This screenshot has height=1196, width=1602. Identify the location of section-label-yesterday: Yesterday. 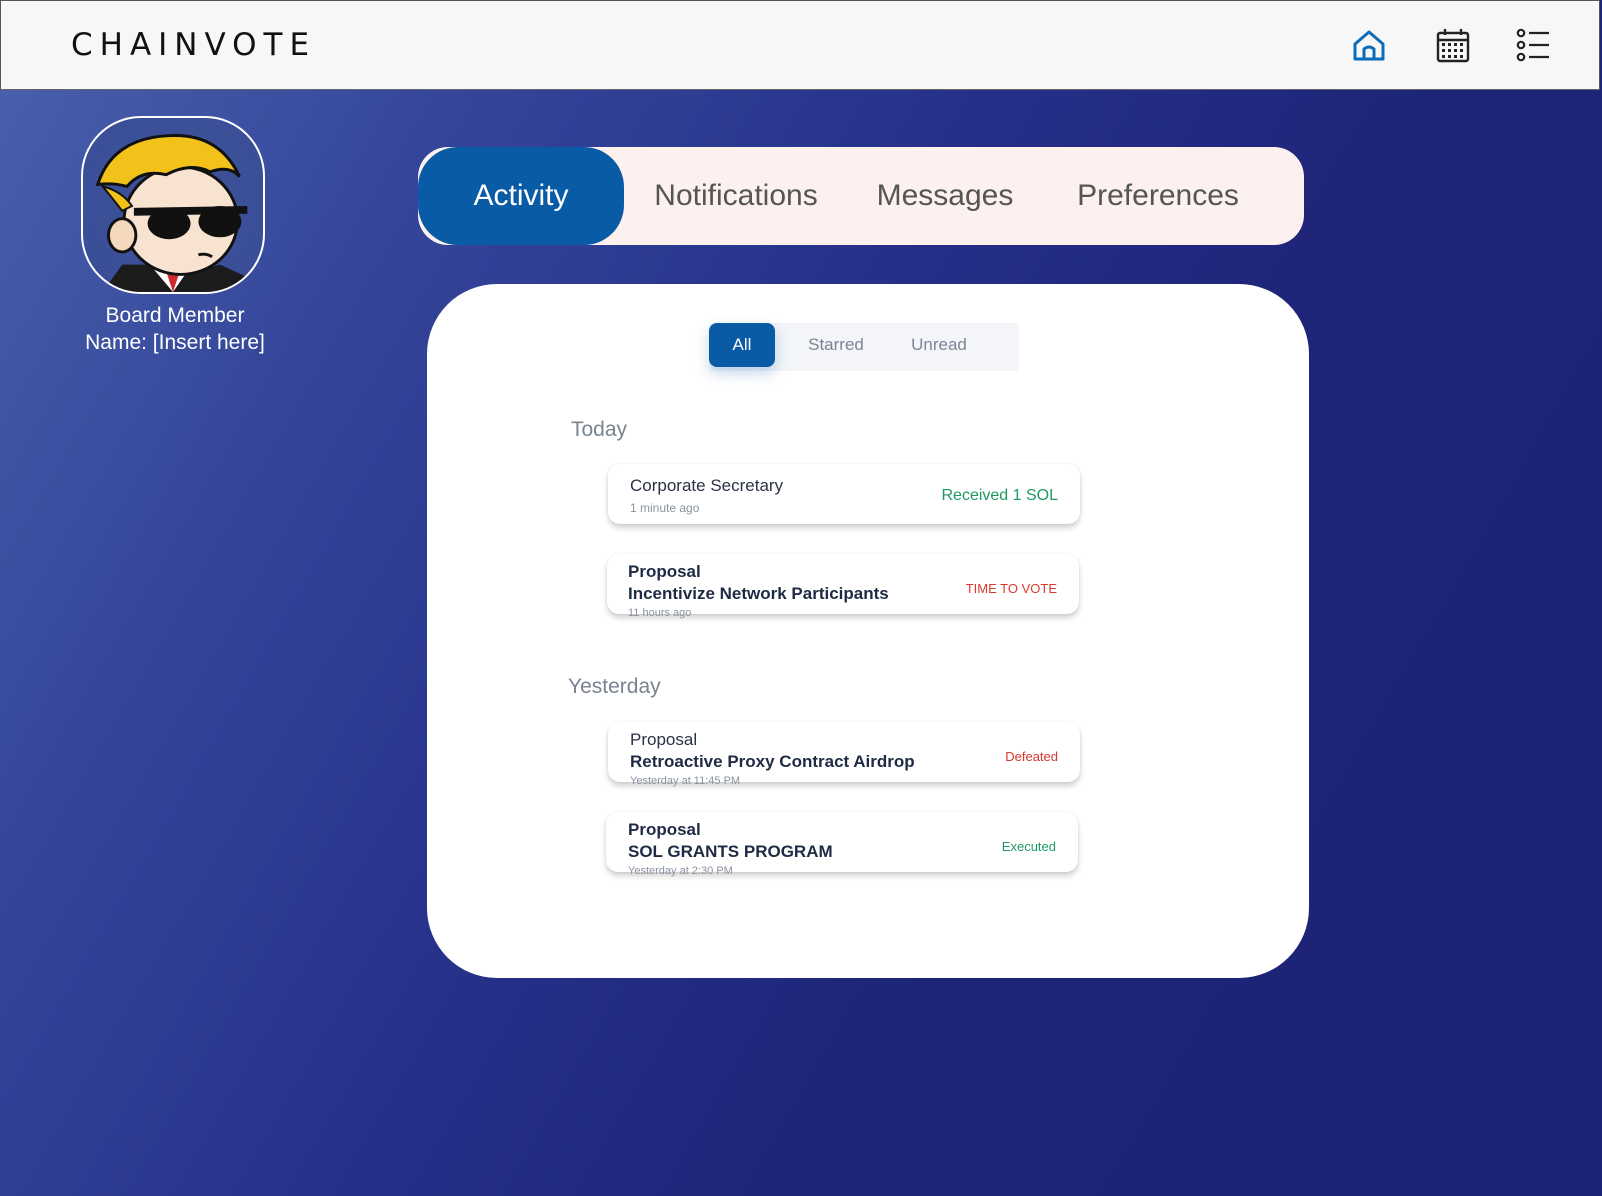
(614, 686).